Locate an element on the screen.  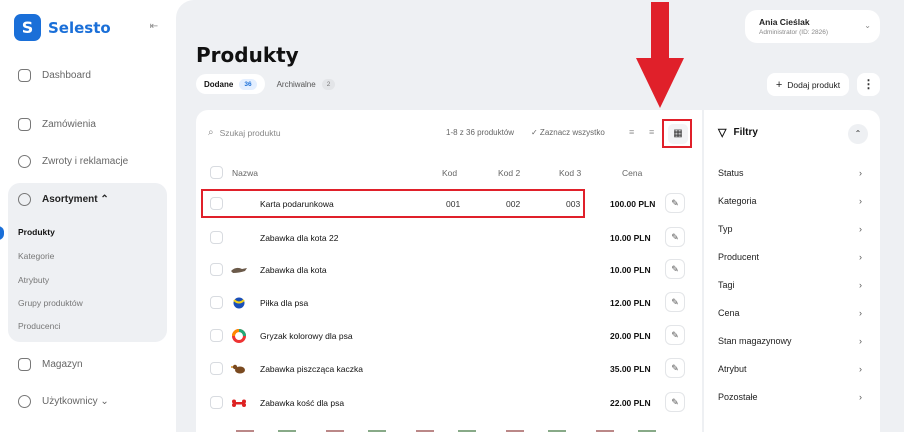
tab-dodane: Dodane 36 is located at coordinates (230, 84).